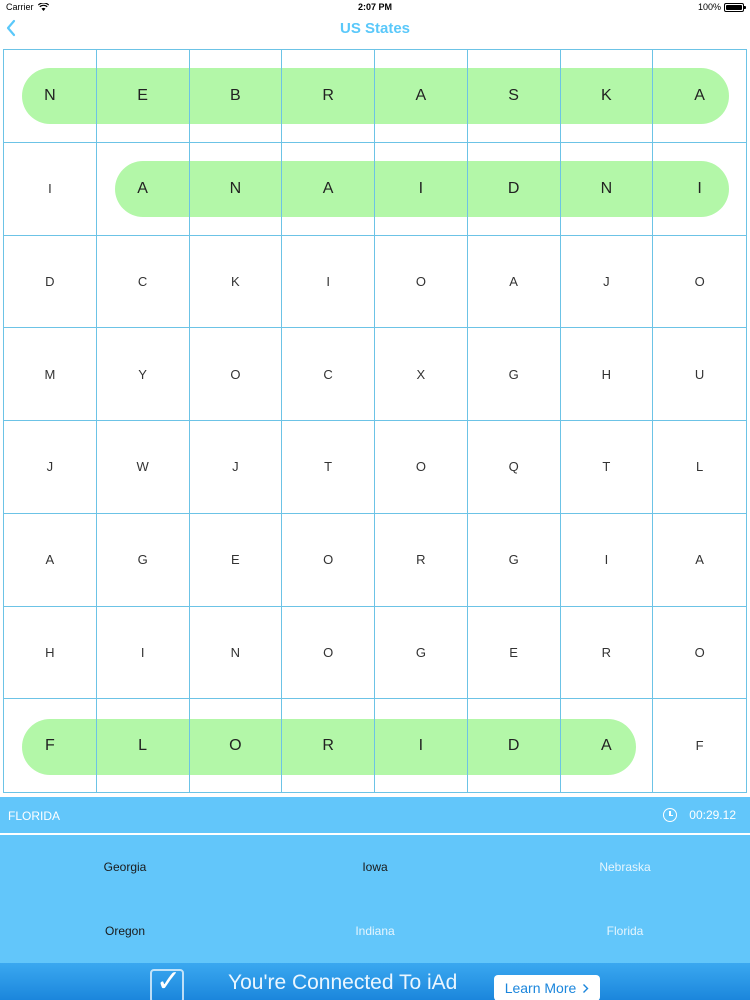 The width and height of the screenshot is (750, 1000). I want to click on grid-cell: M, so click(50, 374).